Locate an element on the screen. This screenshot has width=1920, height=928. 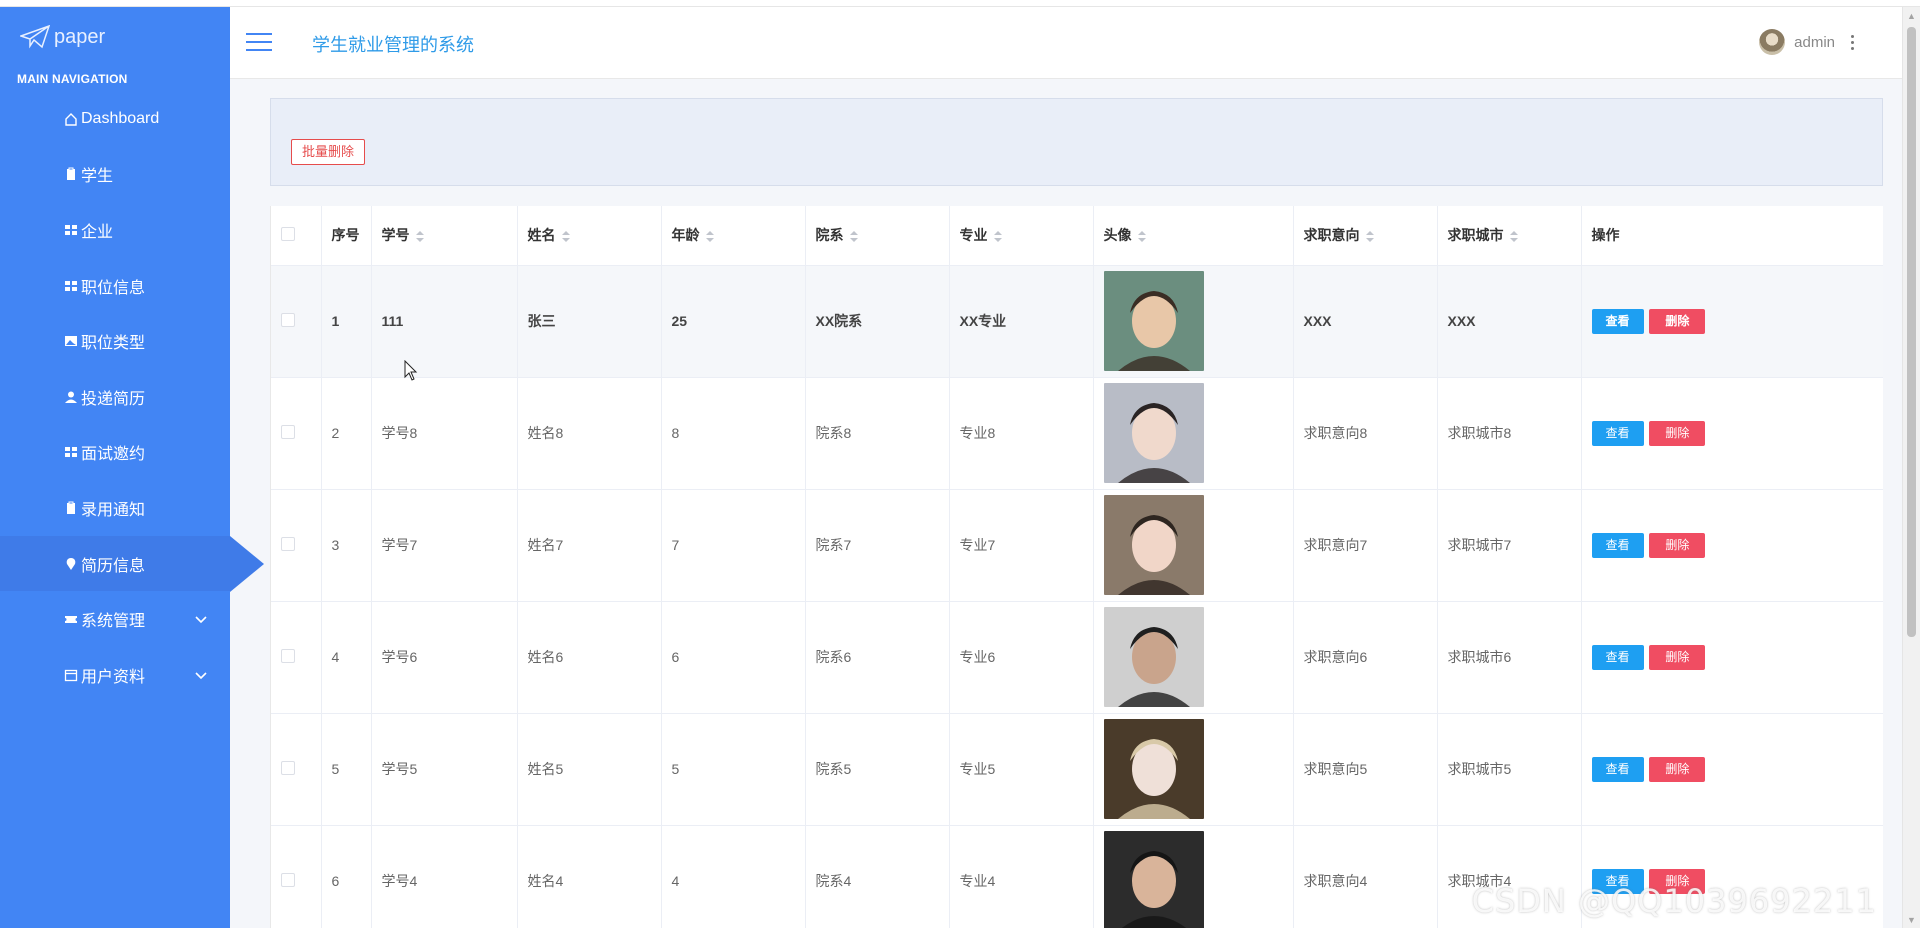
cell-major: XX专业 is located at coordinates (1021, 321).